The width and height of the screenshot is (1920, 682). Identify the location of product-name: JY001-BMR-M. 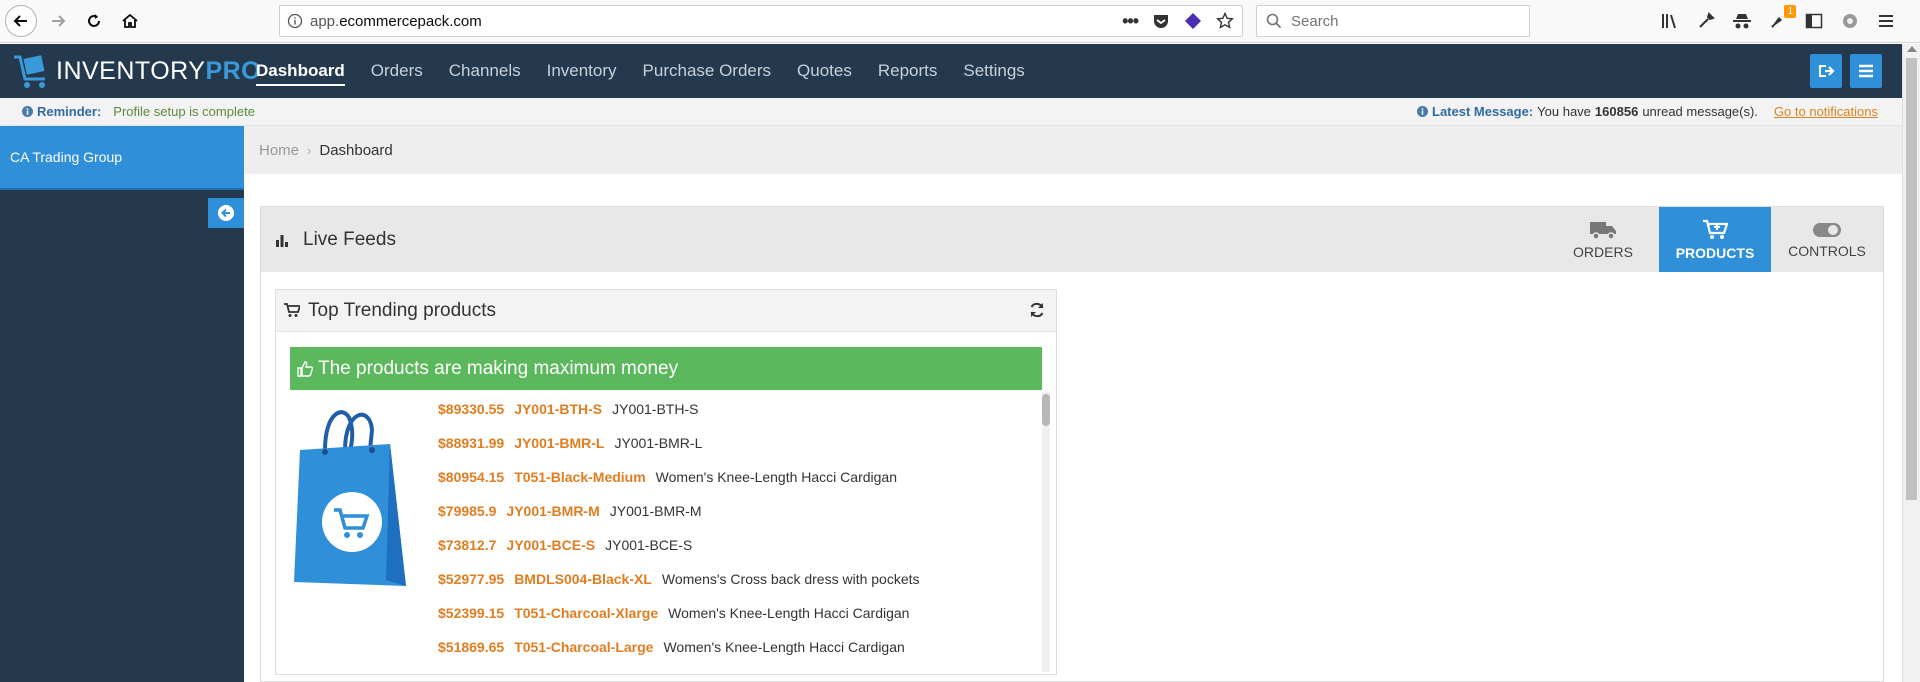
(655, 511).